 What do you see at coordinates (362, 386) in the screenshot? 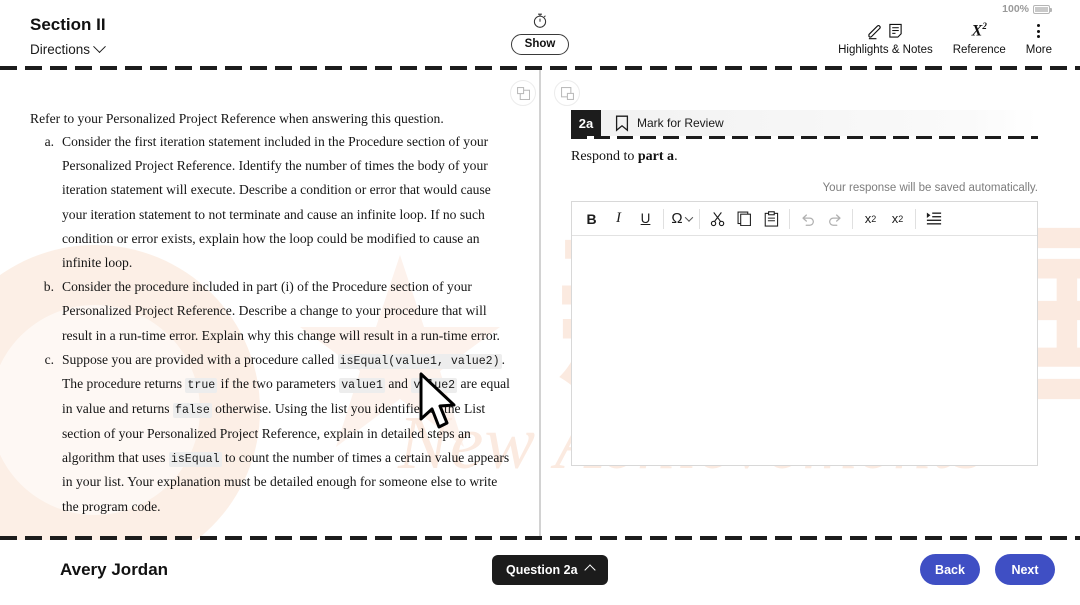
I see `inline-code: value1` at bounding box center [362, 386].